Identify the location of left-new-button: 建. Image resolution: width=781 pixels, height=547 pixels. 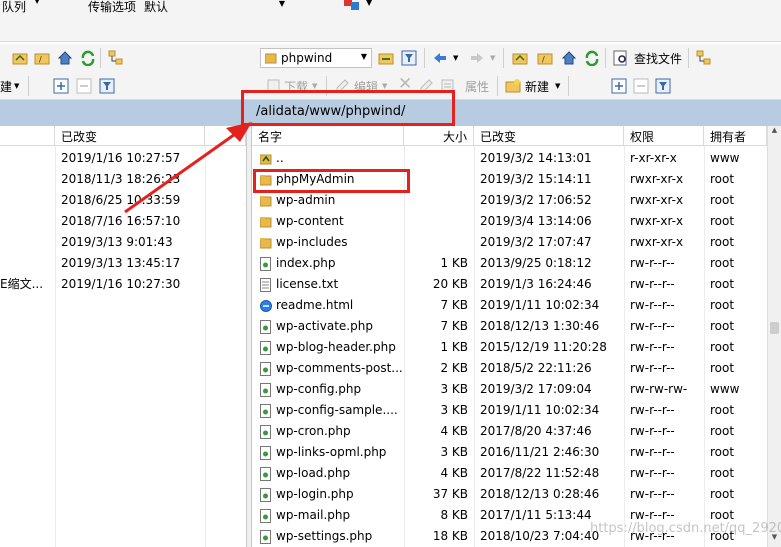
(6, 86).